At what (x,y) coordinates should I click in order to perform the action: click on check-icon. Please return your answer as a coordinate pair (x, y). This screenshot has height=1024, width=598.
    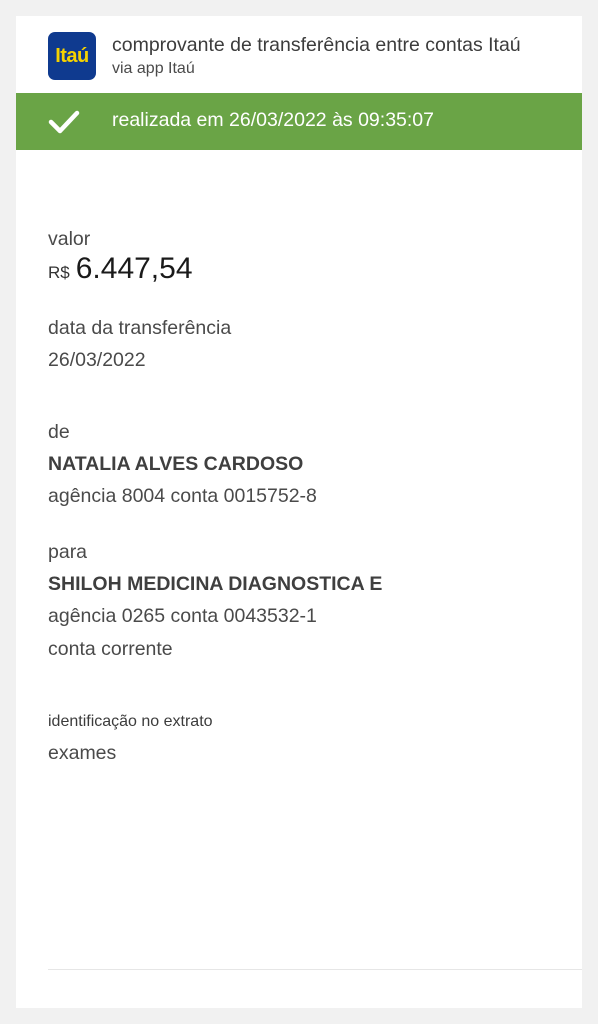
    Looking at the image, I should click on (64, 122).